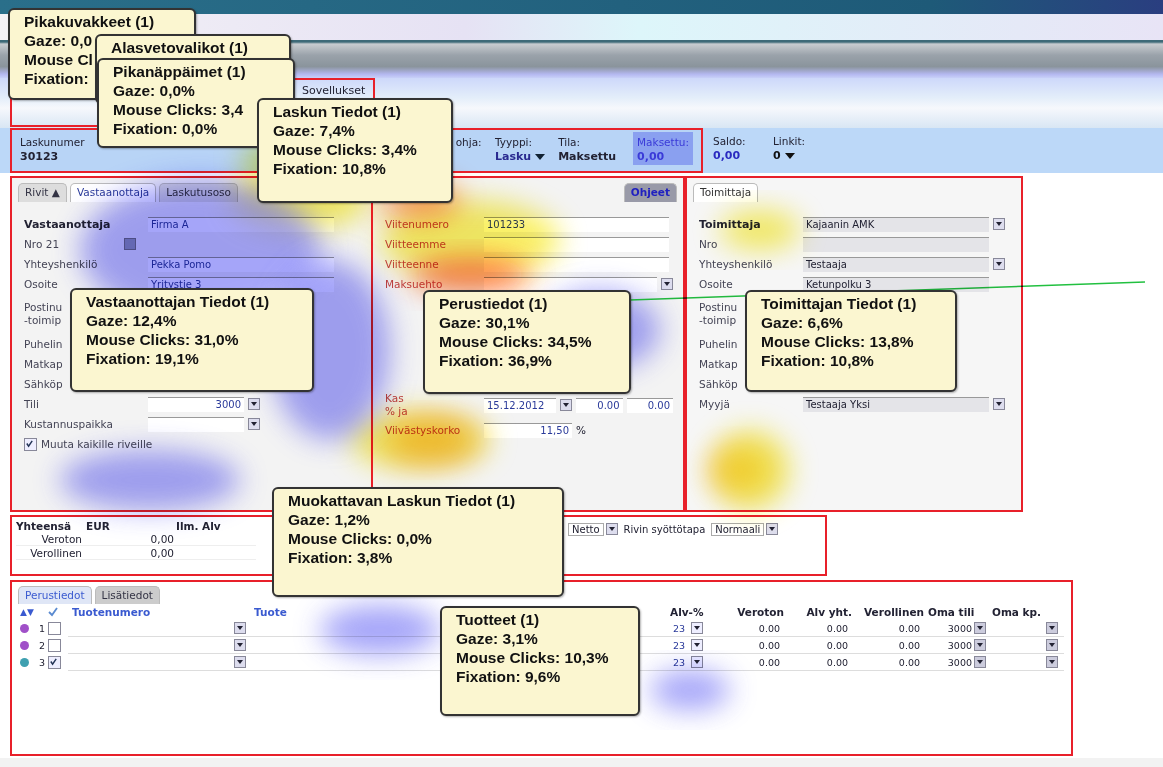  I want to click on tooltip-stat: Mouse Clicks: 0,0%, so click(360, 538).